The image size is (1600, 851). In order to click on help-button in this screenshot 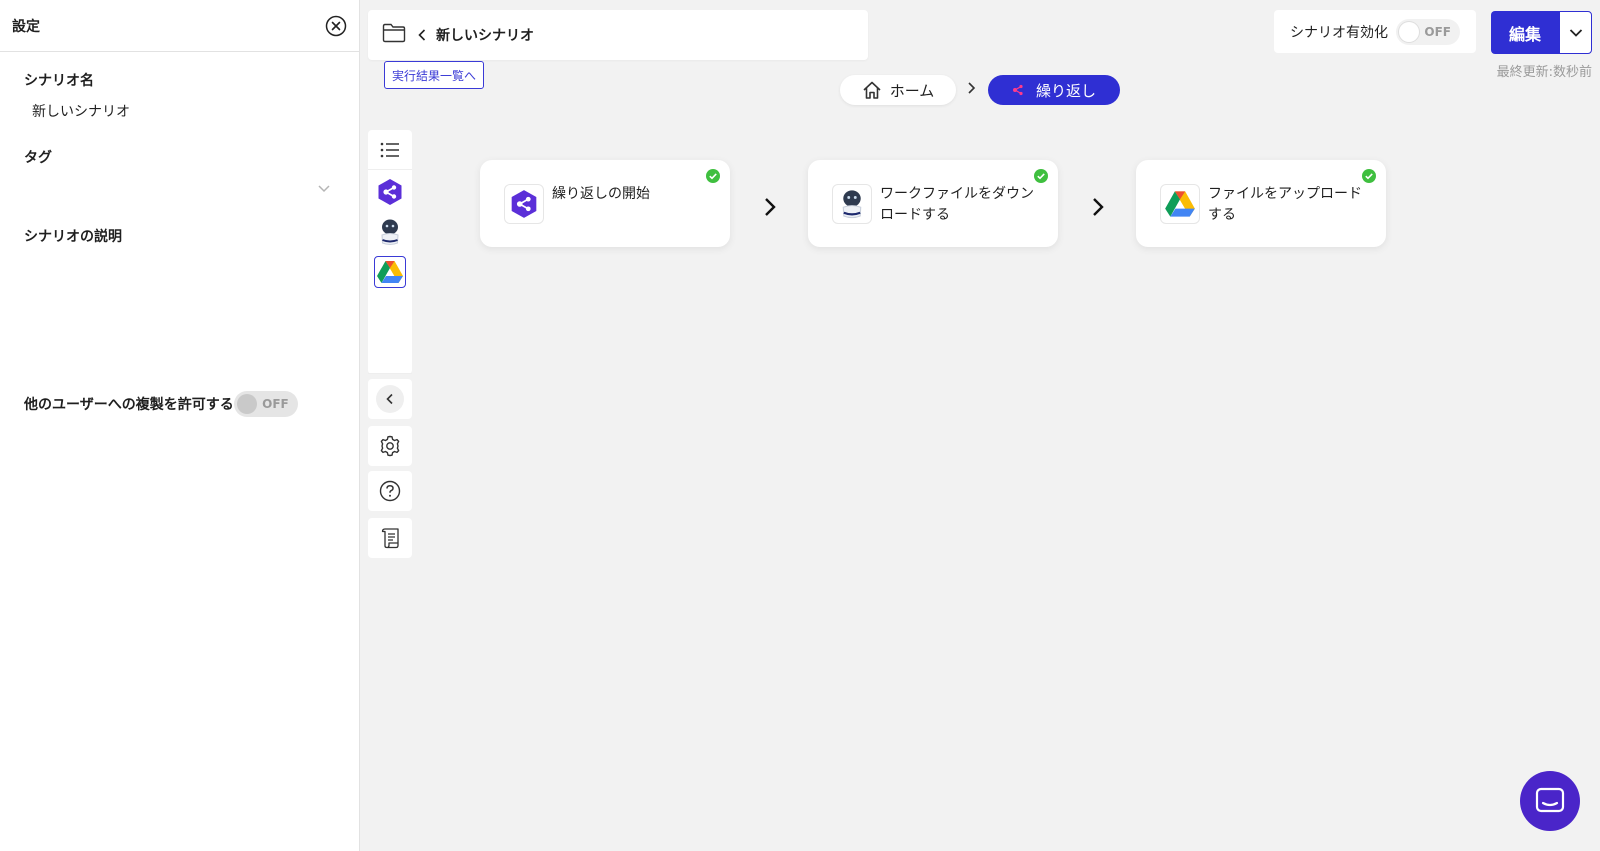, I will do `click(390, 491)`.